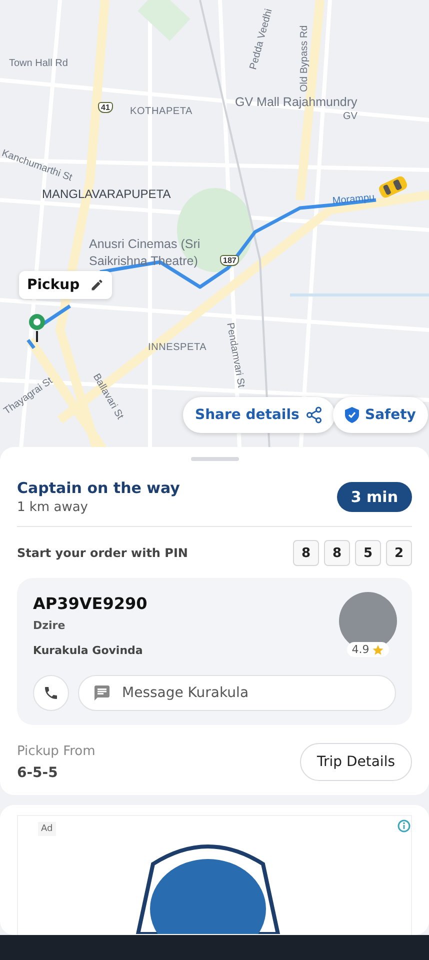  Describe the element at coordinates (177, 347) in the screenshot. I see `map-label: INNESPETA` at that location.